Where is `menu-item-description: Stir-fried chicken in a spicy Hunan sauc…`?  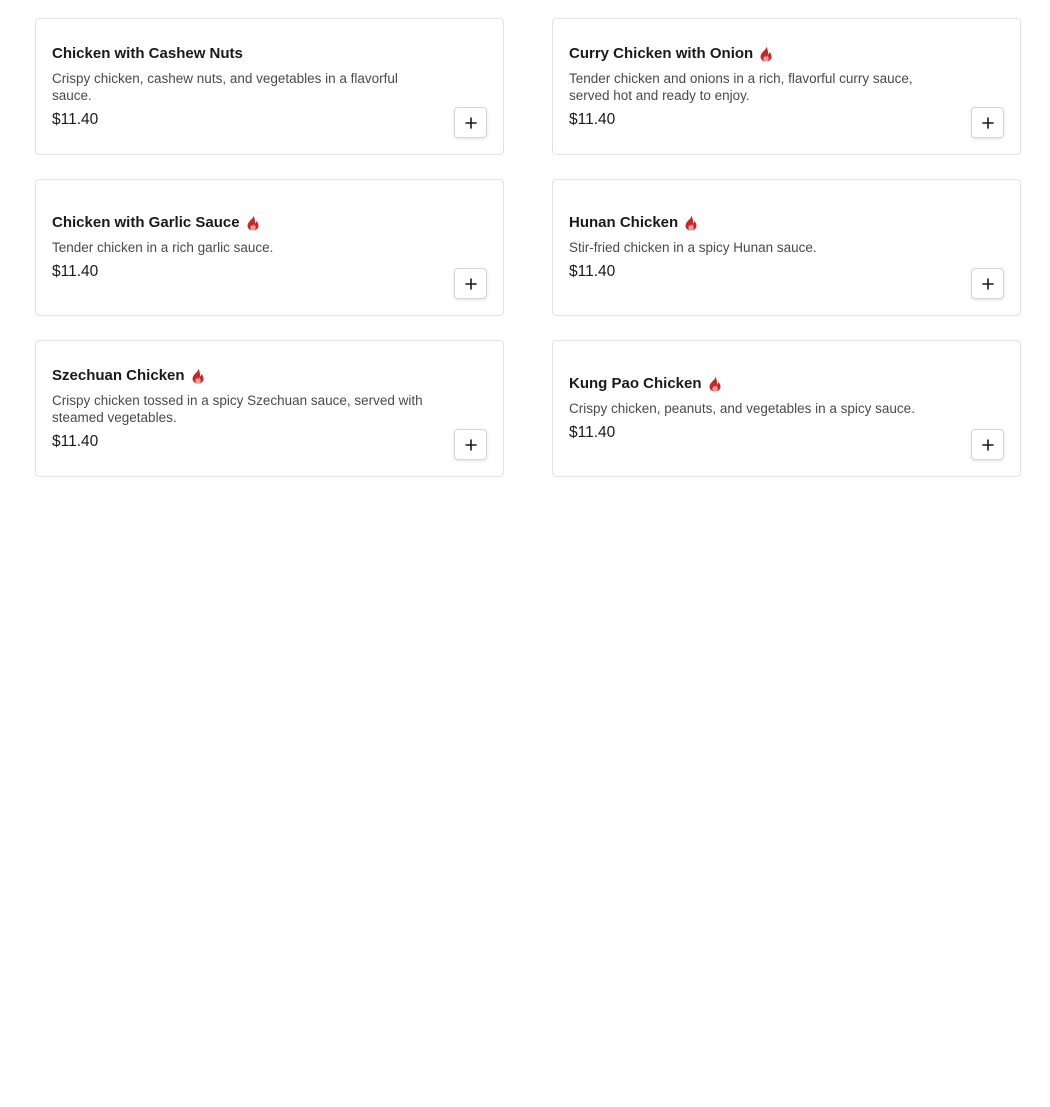
menu-item-description: Stir-fried chicken in a spicy Hunan sauc… is located at coordinates (693, 247).